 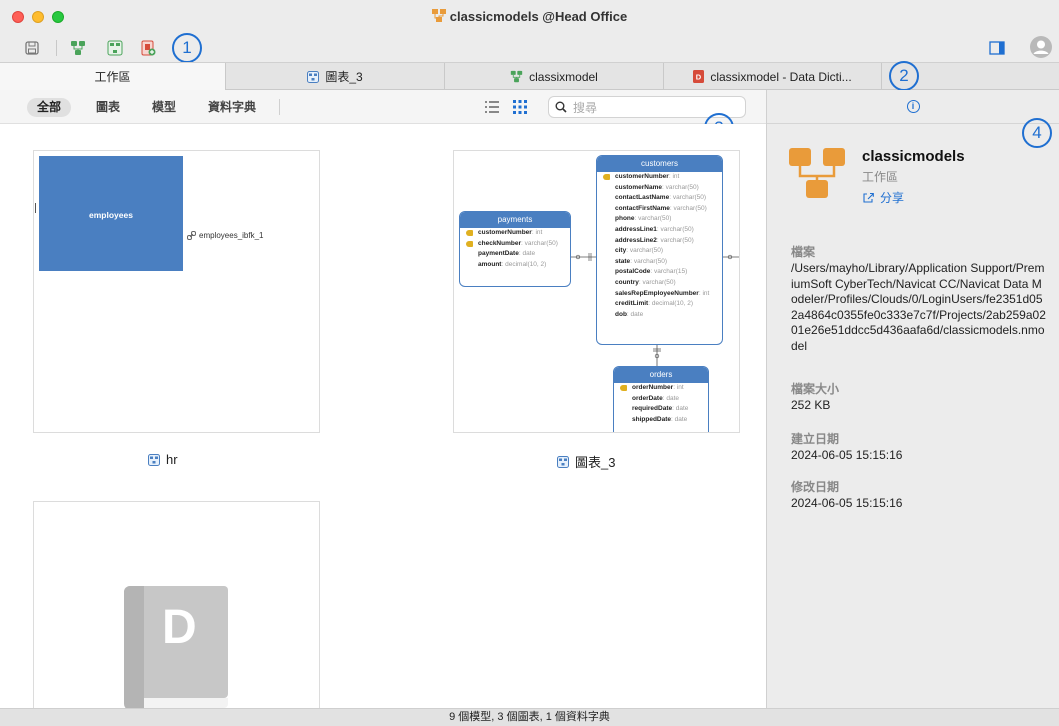 What do you see at coordinates (37, 208) in the screenshot?
I see `relation-marker` at bounding box center [37, 208].